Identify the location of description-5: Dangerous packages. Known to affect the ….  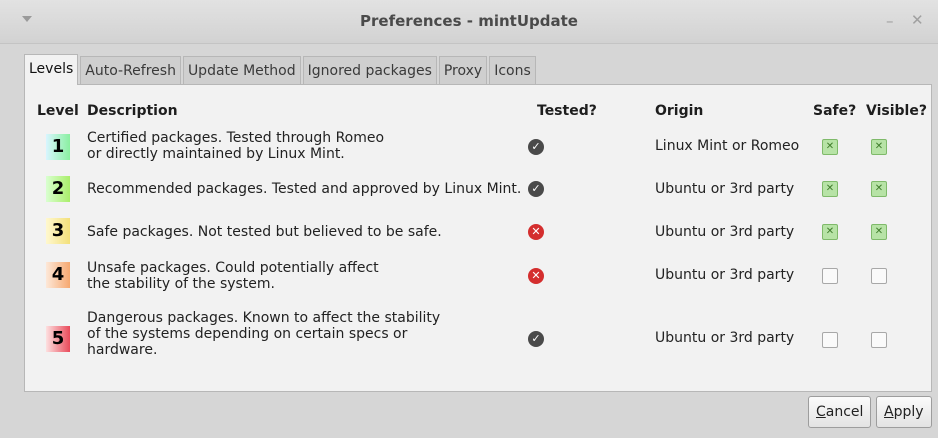
(263, 334).